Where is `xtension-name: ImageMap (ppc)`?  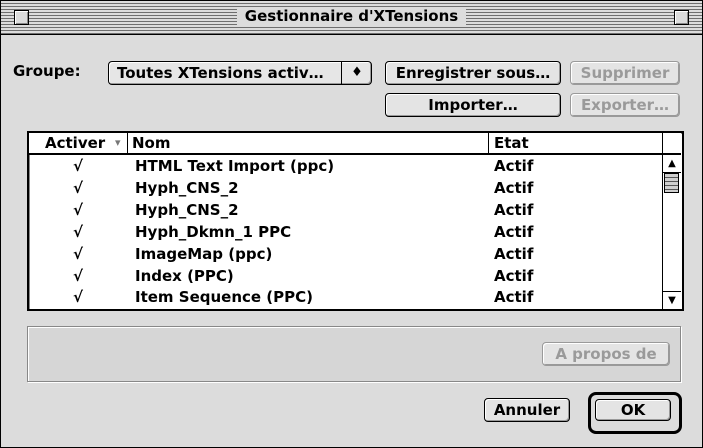
xtension-name: ImageMap (ppc) is located at coordinates (204, 254).